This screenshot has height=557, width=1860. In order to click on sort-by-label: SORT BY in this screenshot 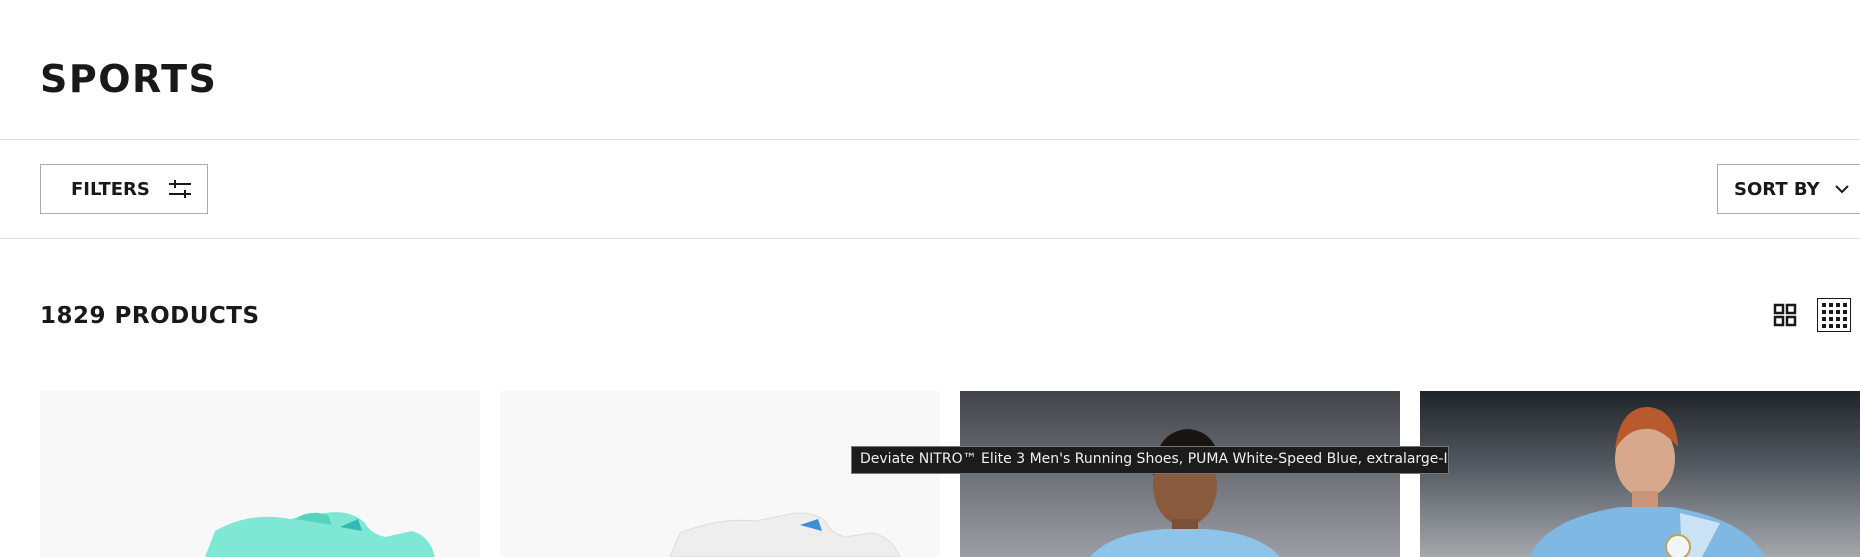, I will do `click(1777, 189)`.